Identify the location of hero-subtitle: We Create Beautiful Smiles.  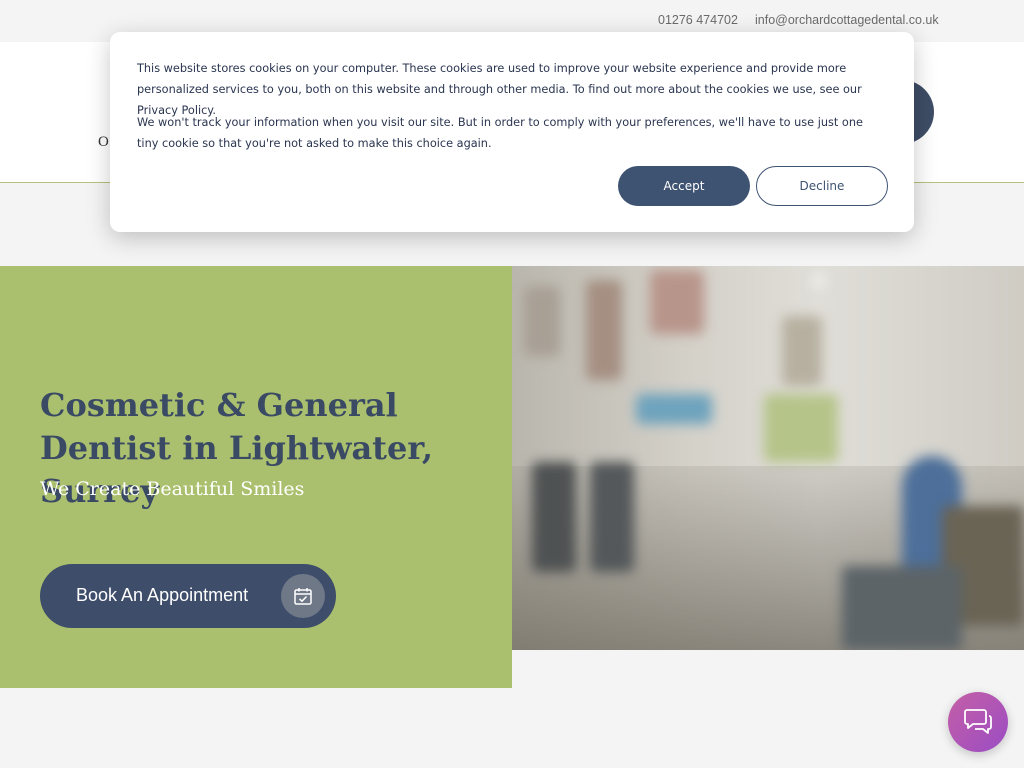
(172, 489).